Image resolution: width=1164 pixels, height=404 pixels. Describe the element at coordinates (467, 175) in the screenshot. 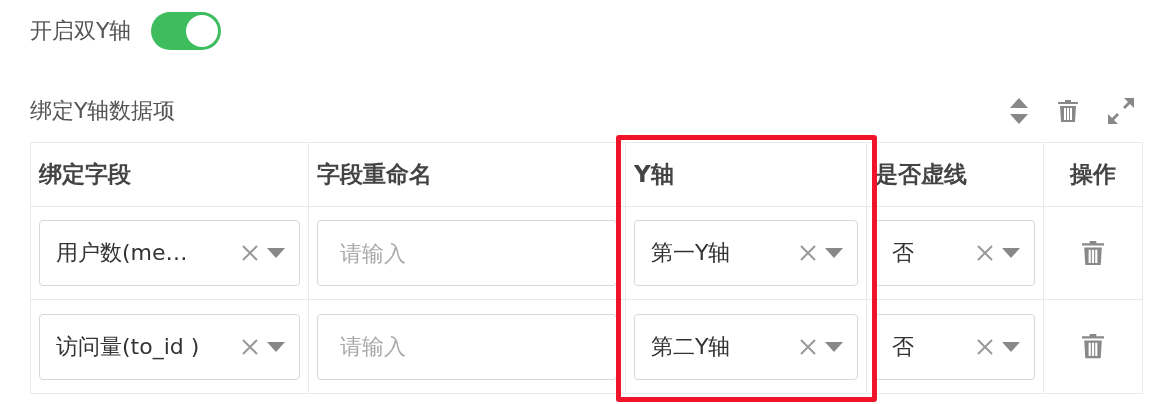

I see `column-header: 字段重命名` at that location.